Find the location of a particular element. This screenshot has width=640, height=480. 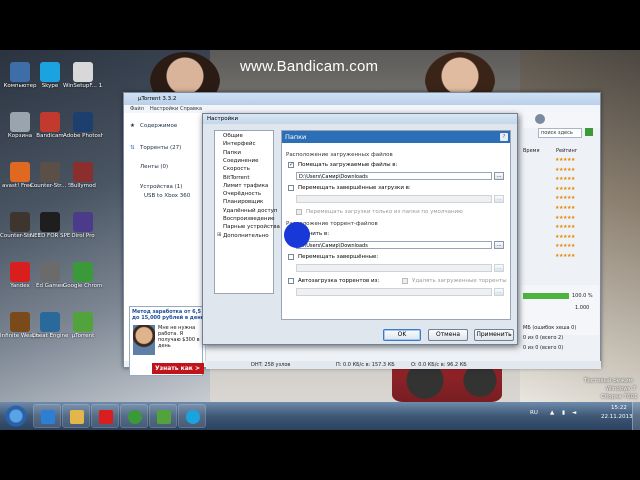

clock-time: 15:22 is located at coordinates (619, 408).